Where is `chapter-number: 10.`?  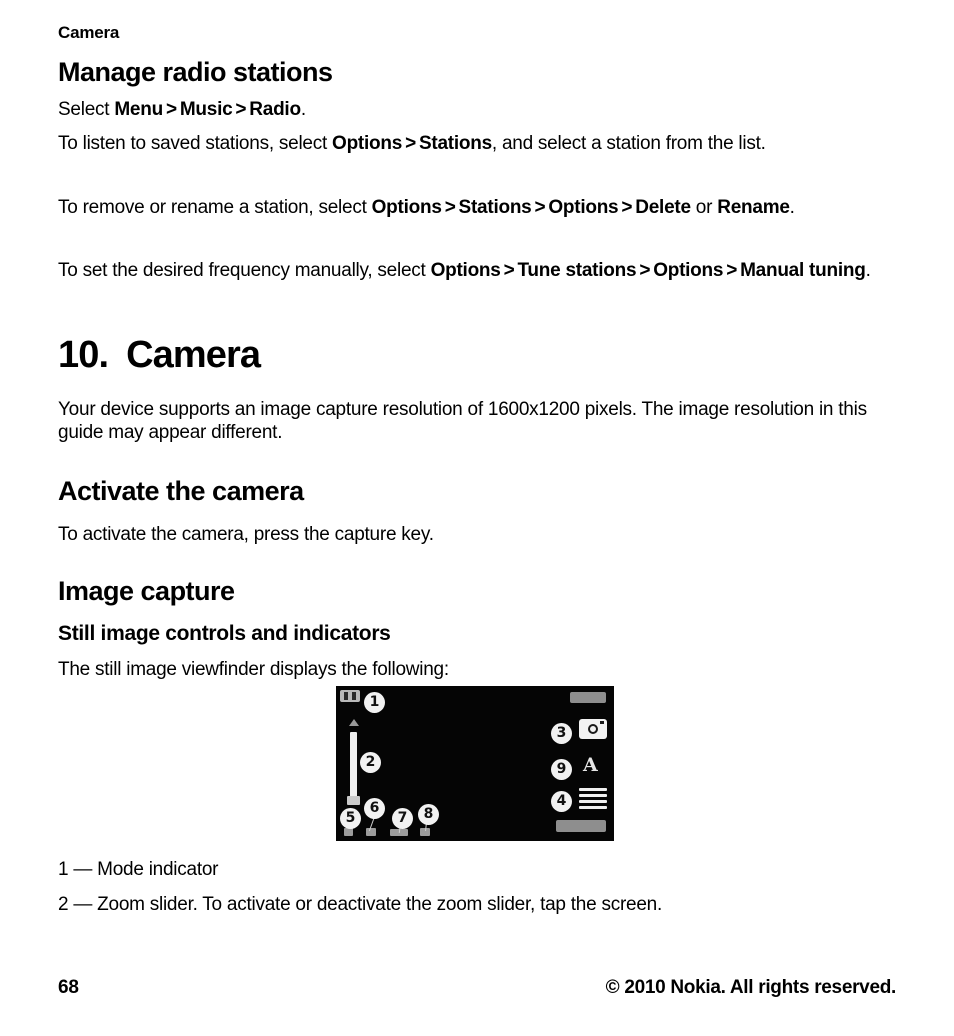
chapter-number: 10. is located at coordinates (83, 355).